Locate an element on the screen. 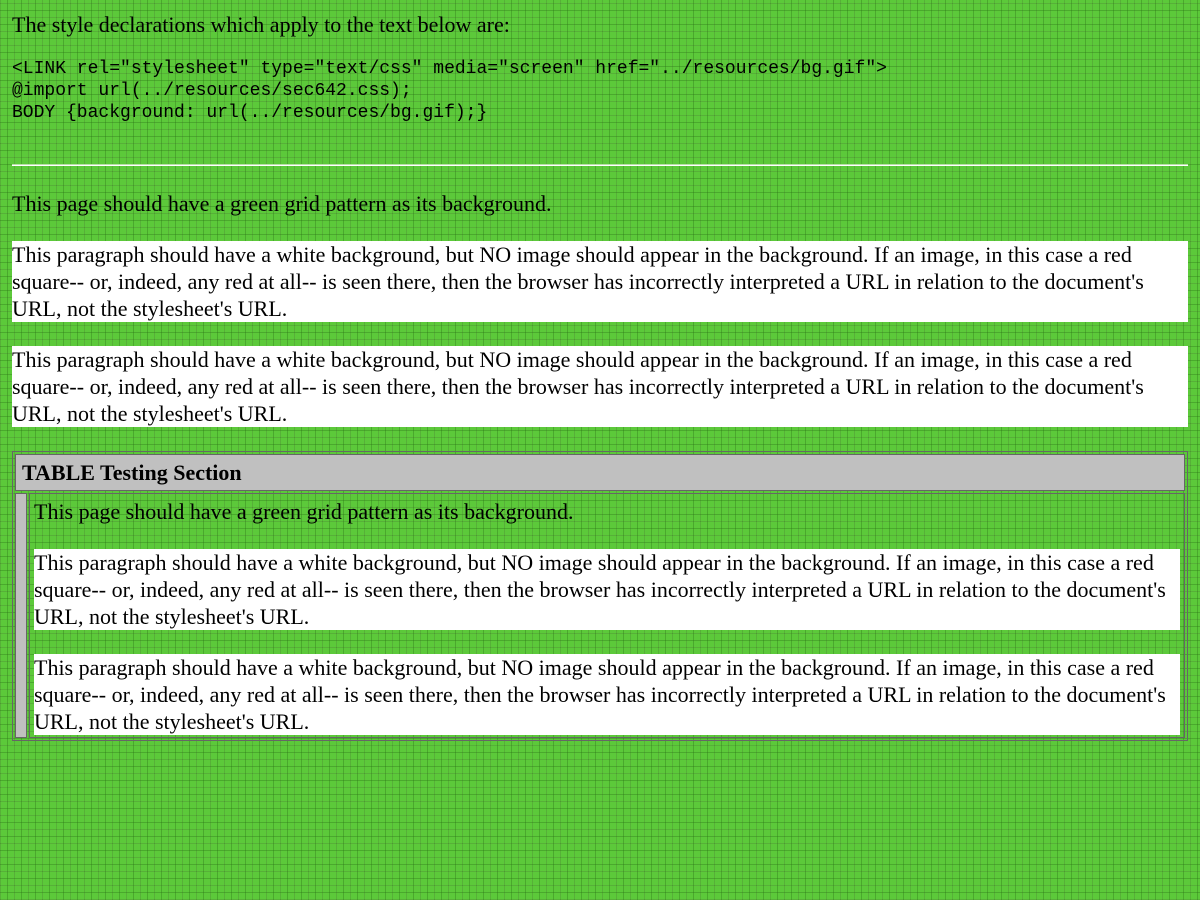 The image size is (1200, 900). table-spacer-cell is located at coordinates (21, 615).